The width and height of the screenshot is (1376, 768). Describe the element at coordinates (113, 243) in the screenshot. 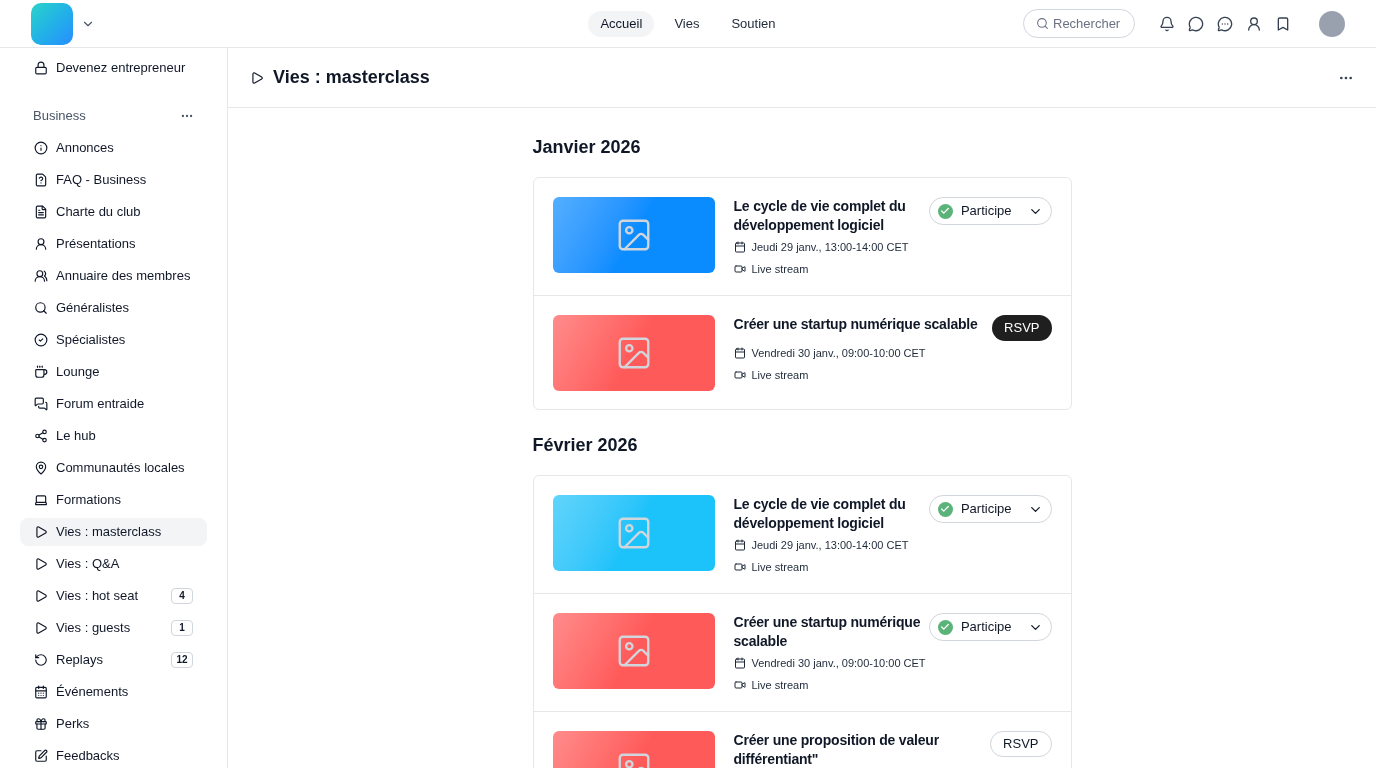

I see `sidebar-item: Présentations` at that location.